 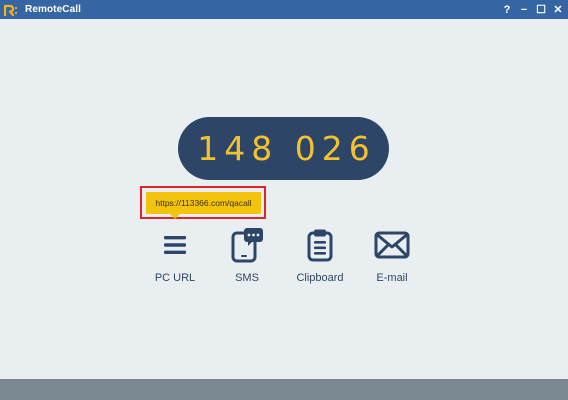 What do you see at coordinates (53, 9) in the screenshot?
I see `window-title: RemoteCall` at bounding box center [53, 9].